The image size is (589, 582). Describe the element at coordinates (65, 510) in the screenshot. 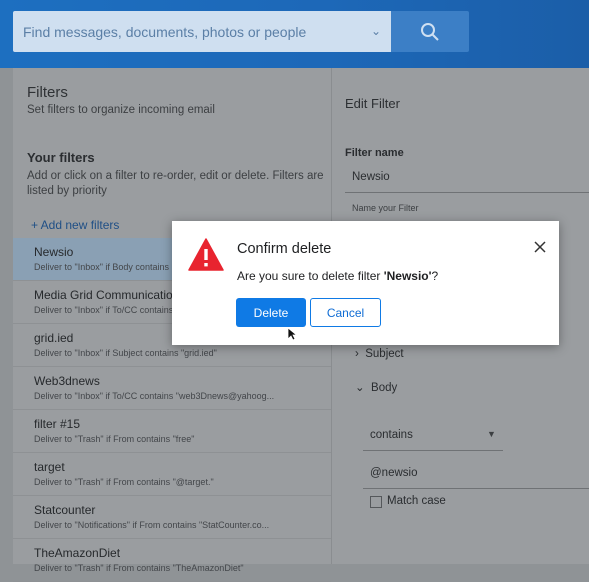

I see `filter-name: Statcounter` at that location.